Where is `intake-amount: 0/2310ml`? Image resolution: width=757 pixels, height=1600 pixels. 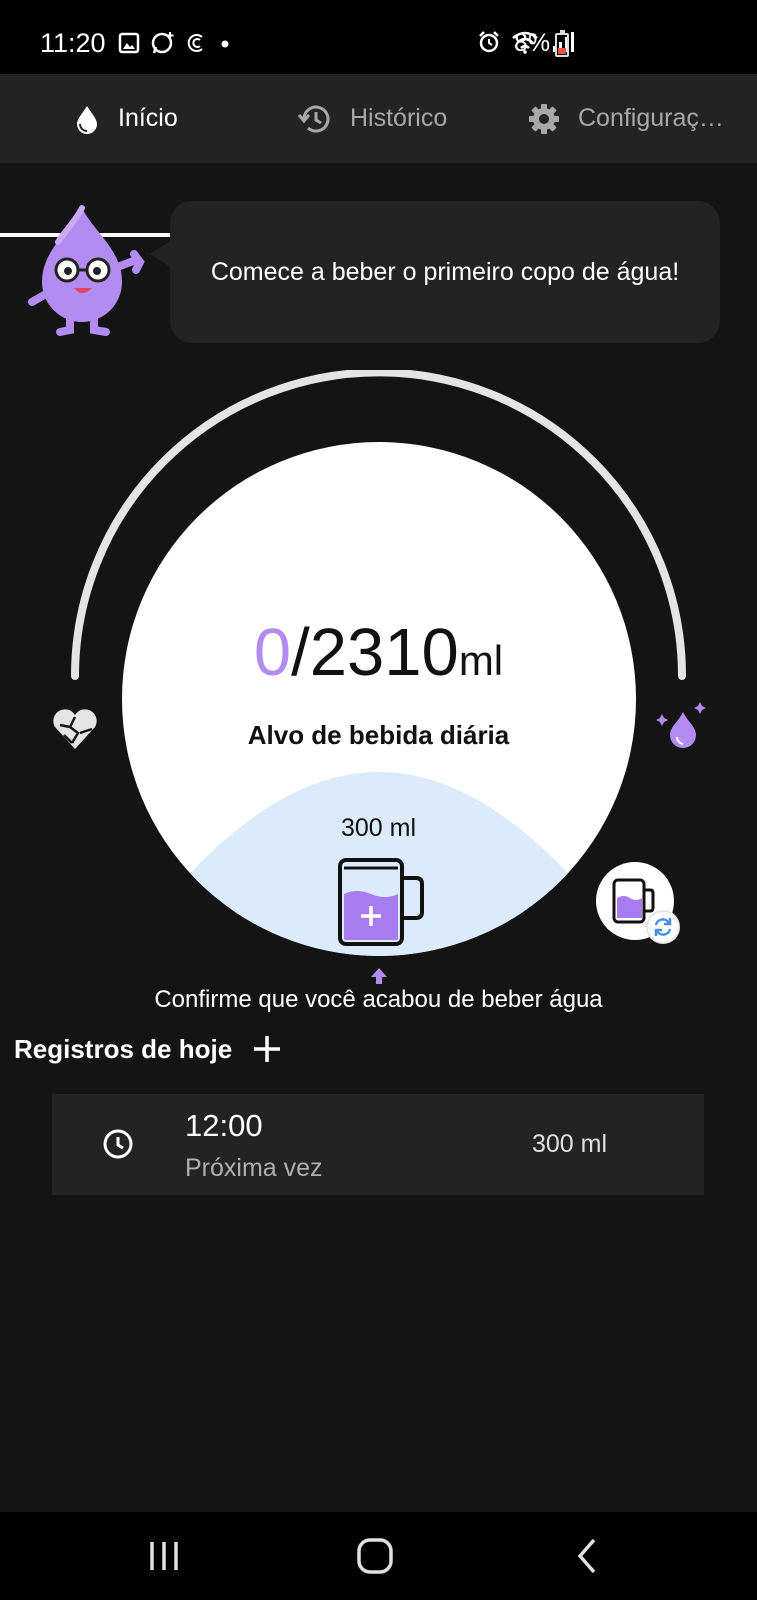
intake-amount: 0/2310ml is located at coordinates (378, 657).